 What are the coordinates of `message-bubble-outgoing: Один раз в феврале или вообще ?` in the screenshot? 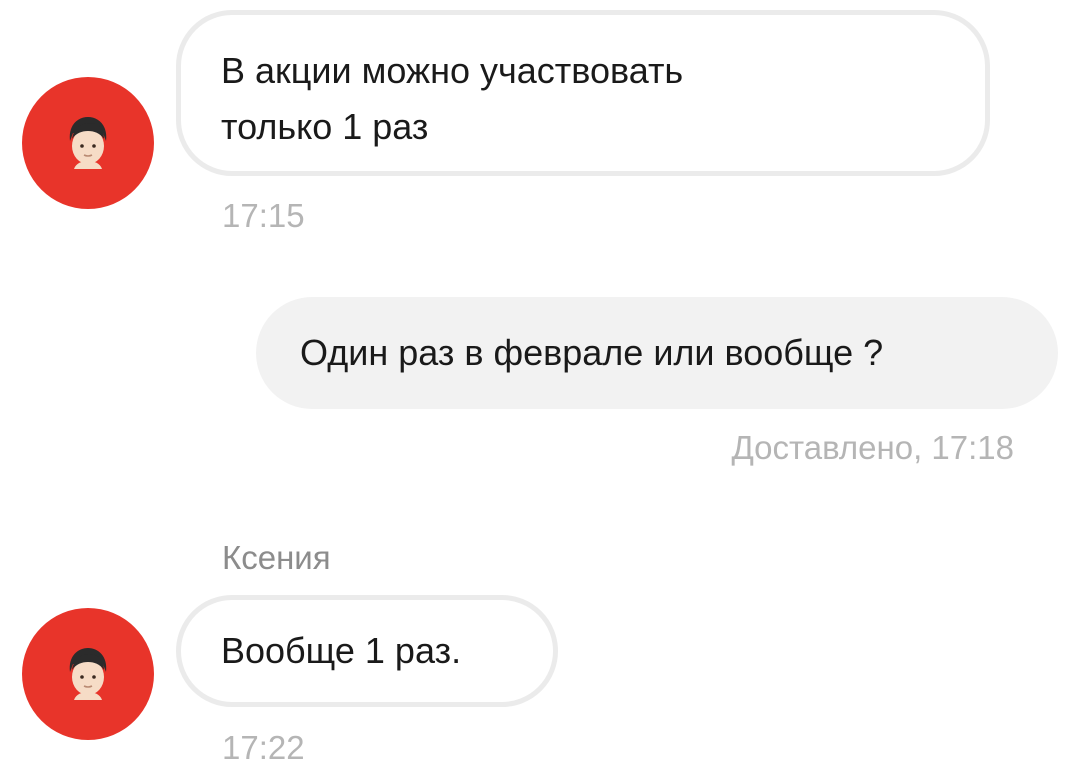 It's located at (657, 353).